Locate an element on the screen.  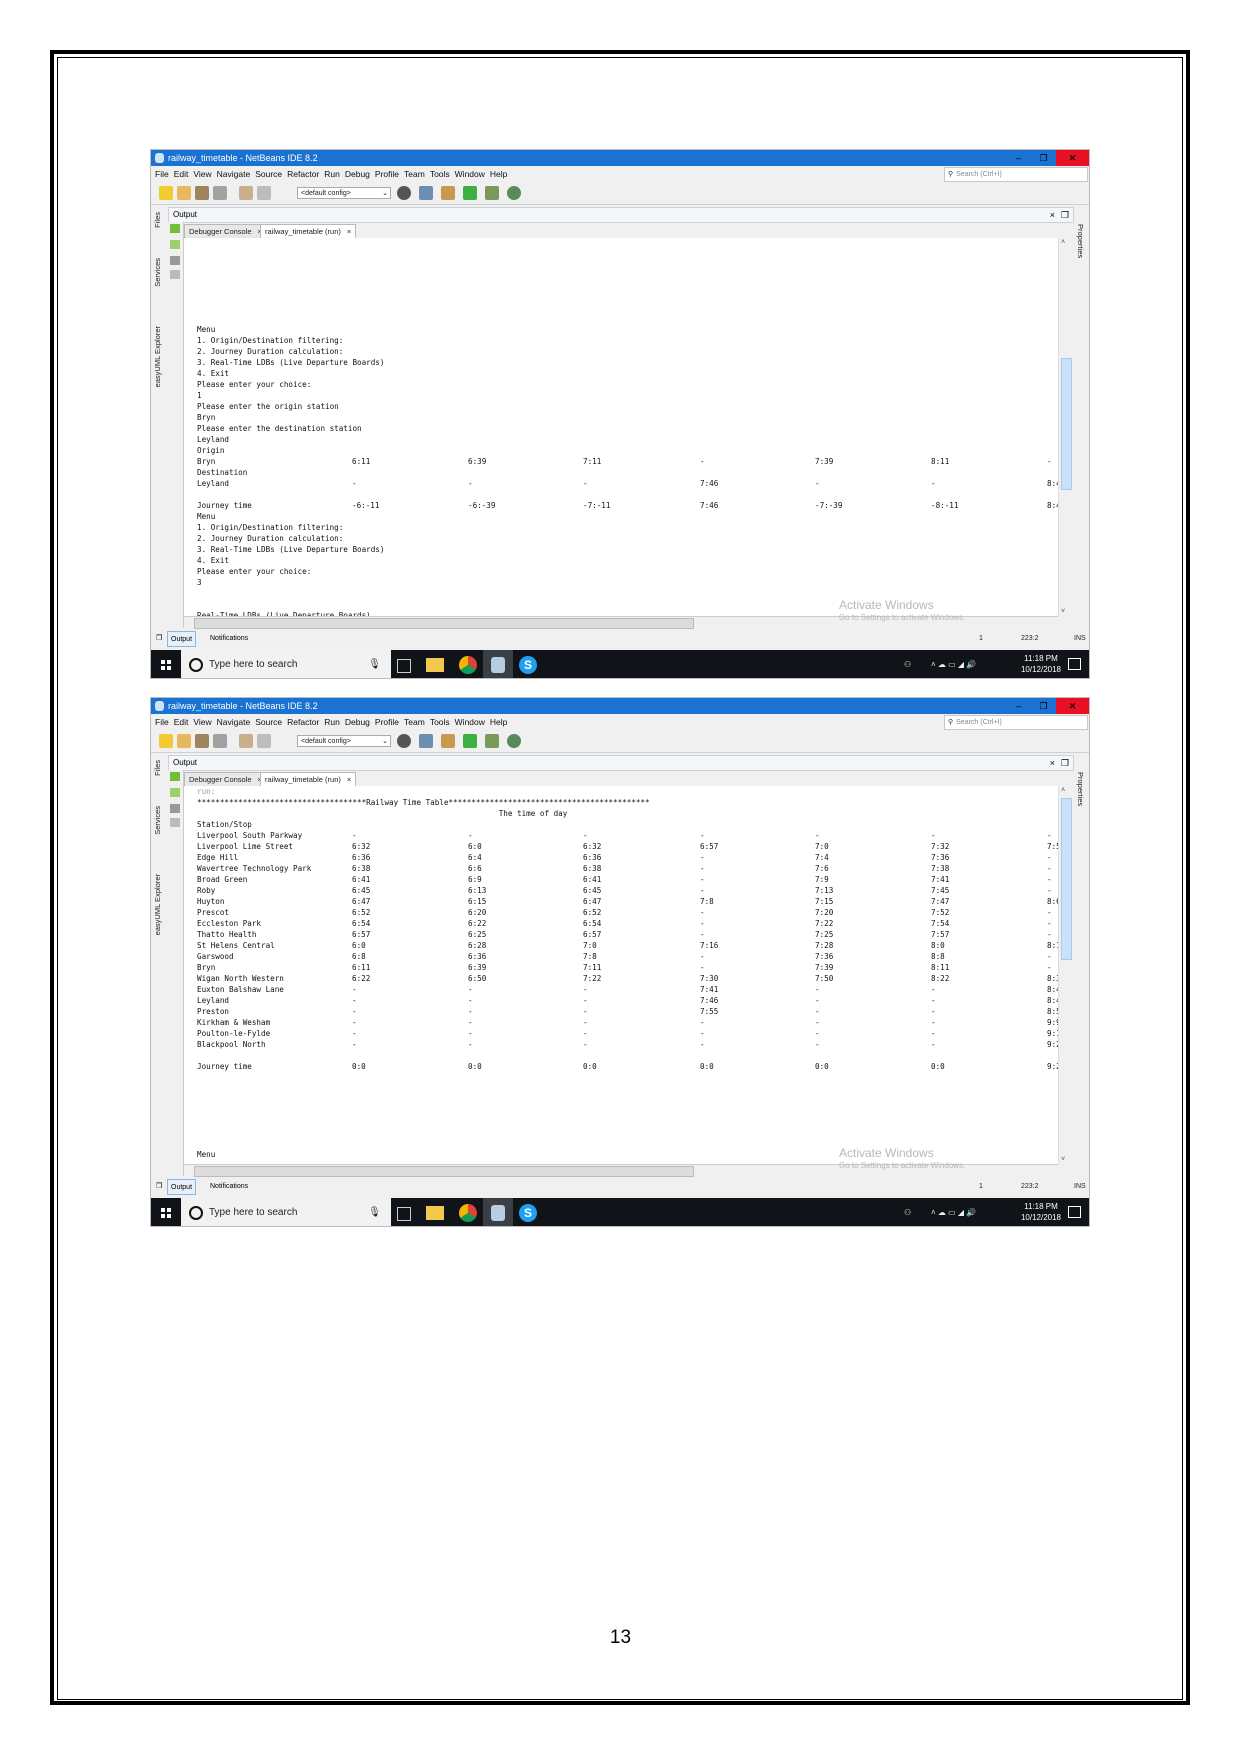
menu-debug: Debug is located at coordinates (357, 174).